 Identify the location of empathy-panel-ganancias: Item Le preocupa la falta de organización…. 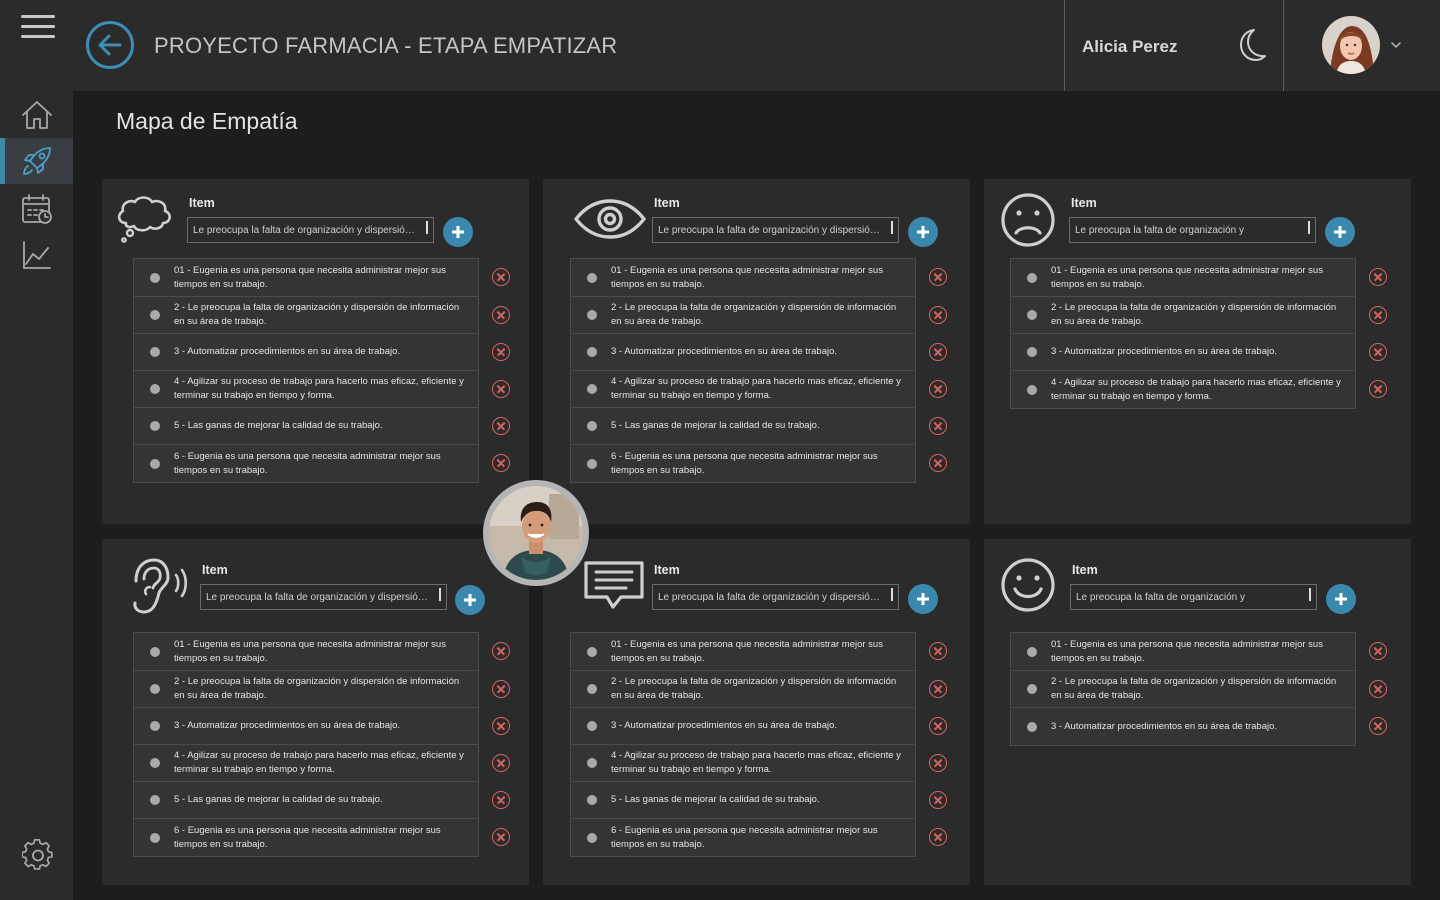
(1197, 712).